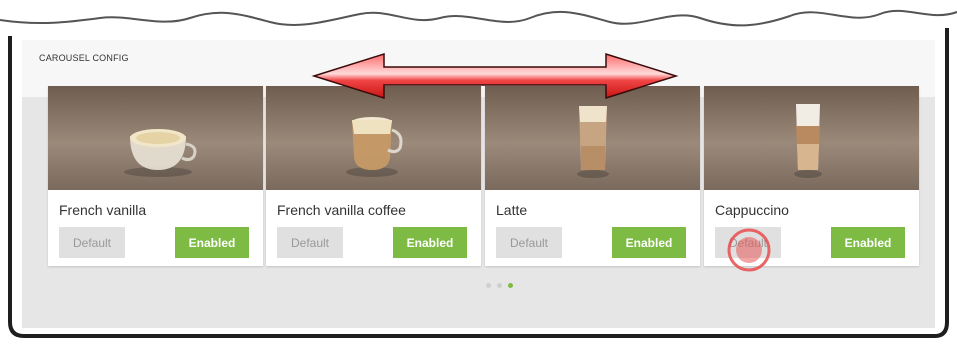 The image size is (957, 347). I want to click on section-title: CAROUSEL CONFIG, so click(84, 58).